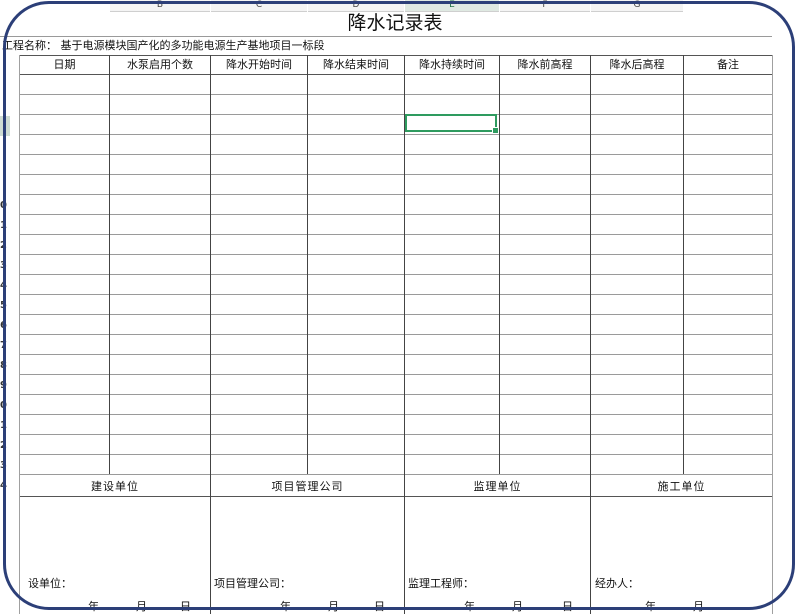 This screenshot has width=800, height=614. I want to click on party-divider, so click(395, 496).